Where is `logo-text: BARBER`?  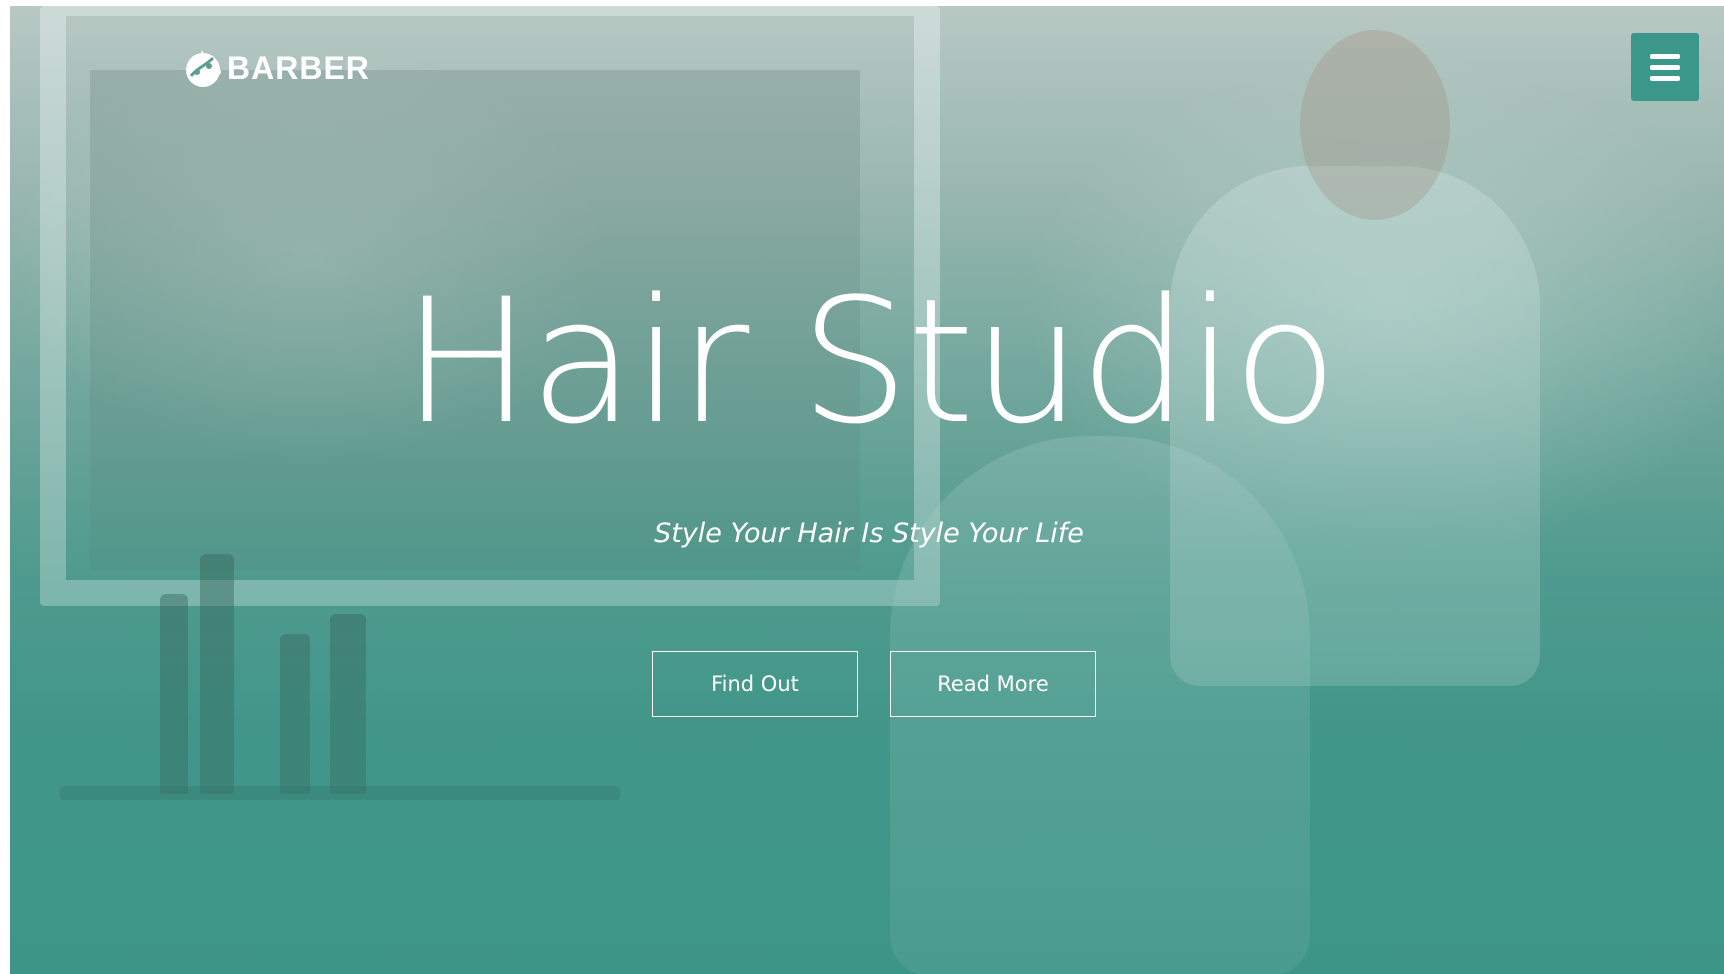
logo-text: BARBER is located at coordinates (298, 67).